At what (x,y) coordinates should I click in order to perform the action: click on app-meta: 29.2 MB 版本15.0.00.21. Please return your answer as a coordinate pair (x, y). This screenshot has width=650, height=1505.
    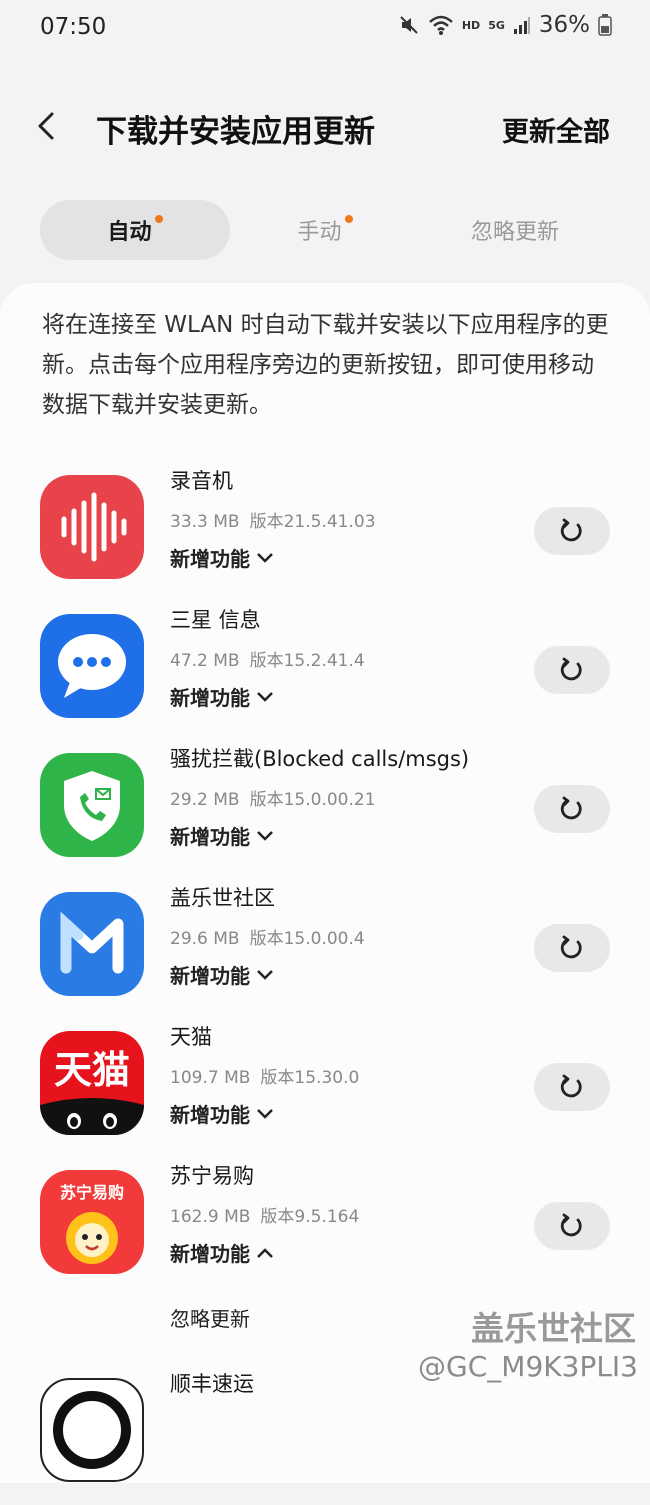
    Looking at the image, I should click on (273, 797).